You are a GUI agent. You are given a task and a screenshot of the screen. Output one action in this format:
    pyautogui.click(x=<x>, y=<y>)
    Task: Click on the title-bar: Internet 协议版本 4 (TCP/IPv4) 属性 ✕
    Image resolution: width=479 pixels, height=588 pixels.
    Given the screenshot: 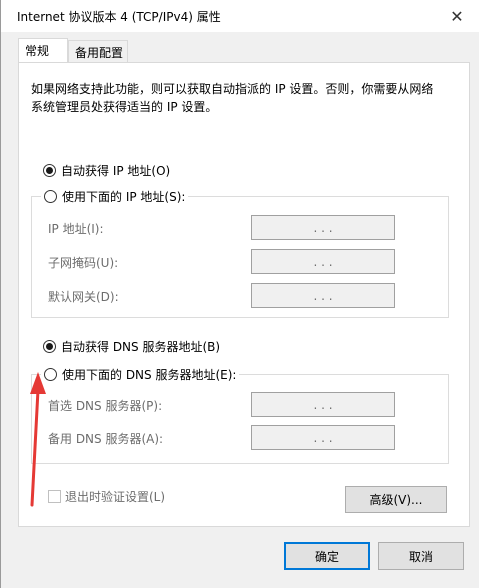 What is the action you would take?
    pyautogui.click(x=240, y=16)
    